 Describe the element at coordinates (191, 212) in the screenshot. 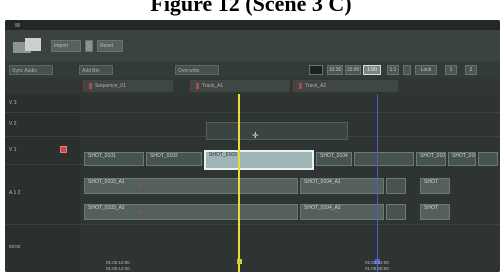

I see `clip-a2-a: SHOT_0103_A2` at that location.